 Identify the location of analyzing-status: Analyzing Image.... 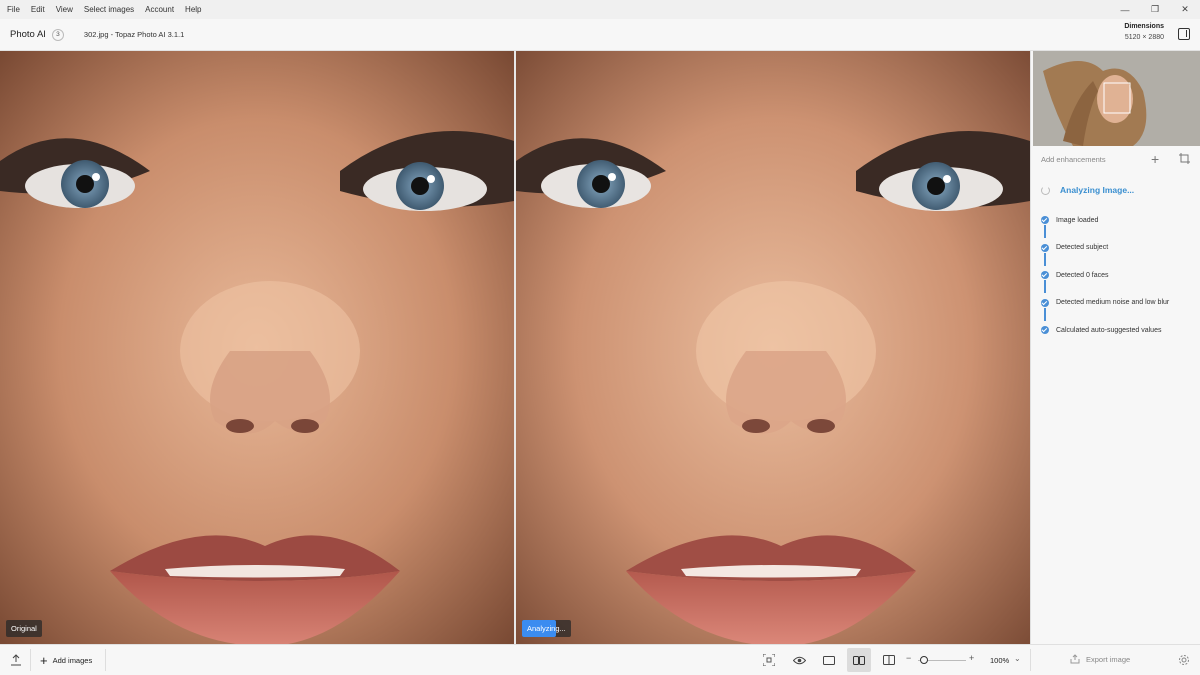
(1087, 190).